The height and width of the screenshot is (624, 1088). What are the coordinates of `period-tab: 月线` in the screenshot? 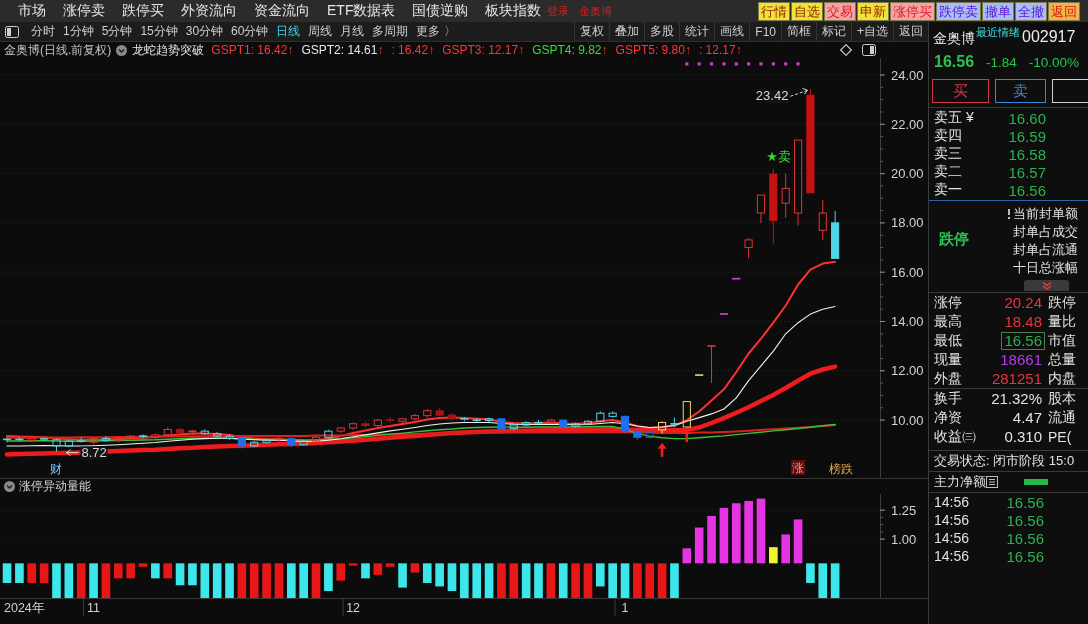 It's located at (352, 31).